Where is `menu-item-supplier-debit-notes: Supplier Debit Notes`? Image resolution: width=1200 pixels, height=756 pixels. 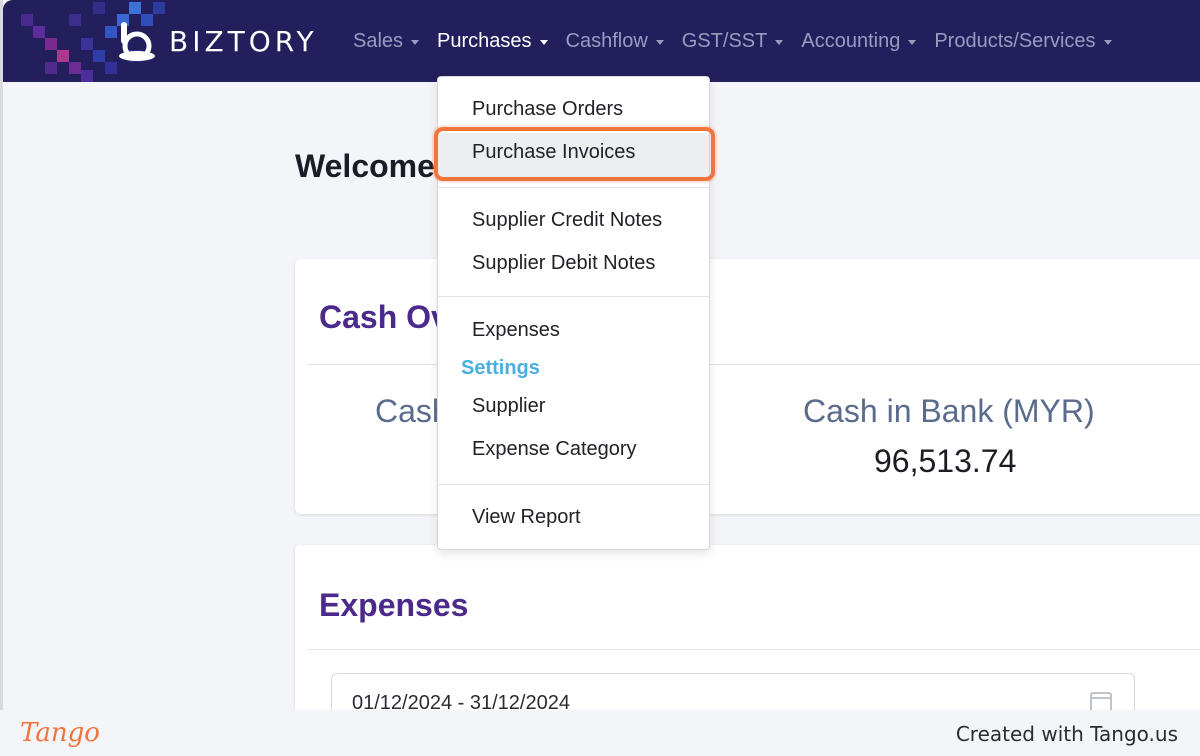 menu-item-supplier-debit-notes: Supplier Debit Notes is located at coordinates (563, 263).